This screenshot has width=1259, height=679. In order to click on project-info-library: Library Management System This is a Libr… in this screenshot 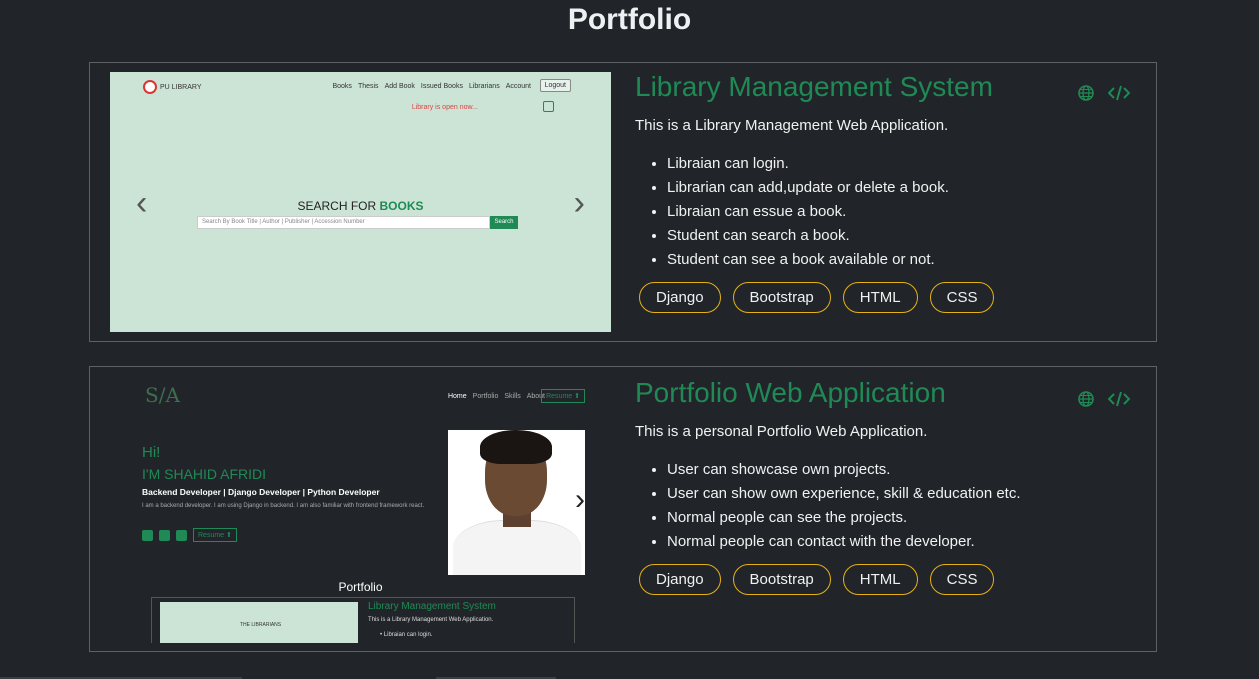, I will do `click(885, 192)`.